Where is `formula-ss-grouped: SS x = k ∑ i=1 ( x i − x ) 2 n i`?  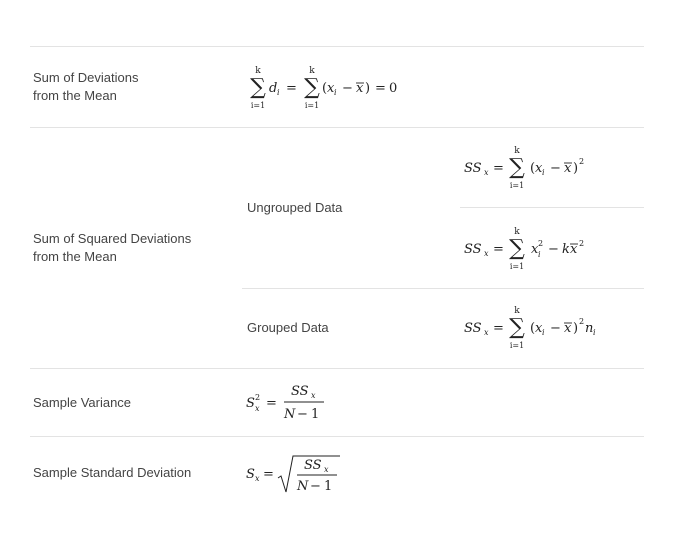 formula-ss-grouped: SS x = k ∑ i=1 ( x i − x ) 2 n i is located at coordinates (530, 328).